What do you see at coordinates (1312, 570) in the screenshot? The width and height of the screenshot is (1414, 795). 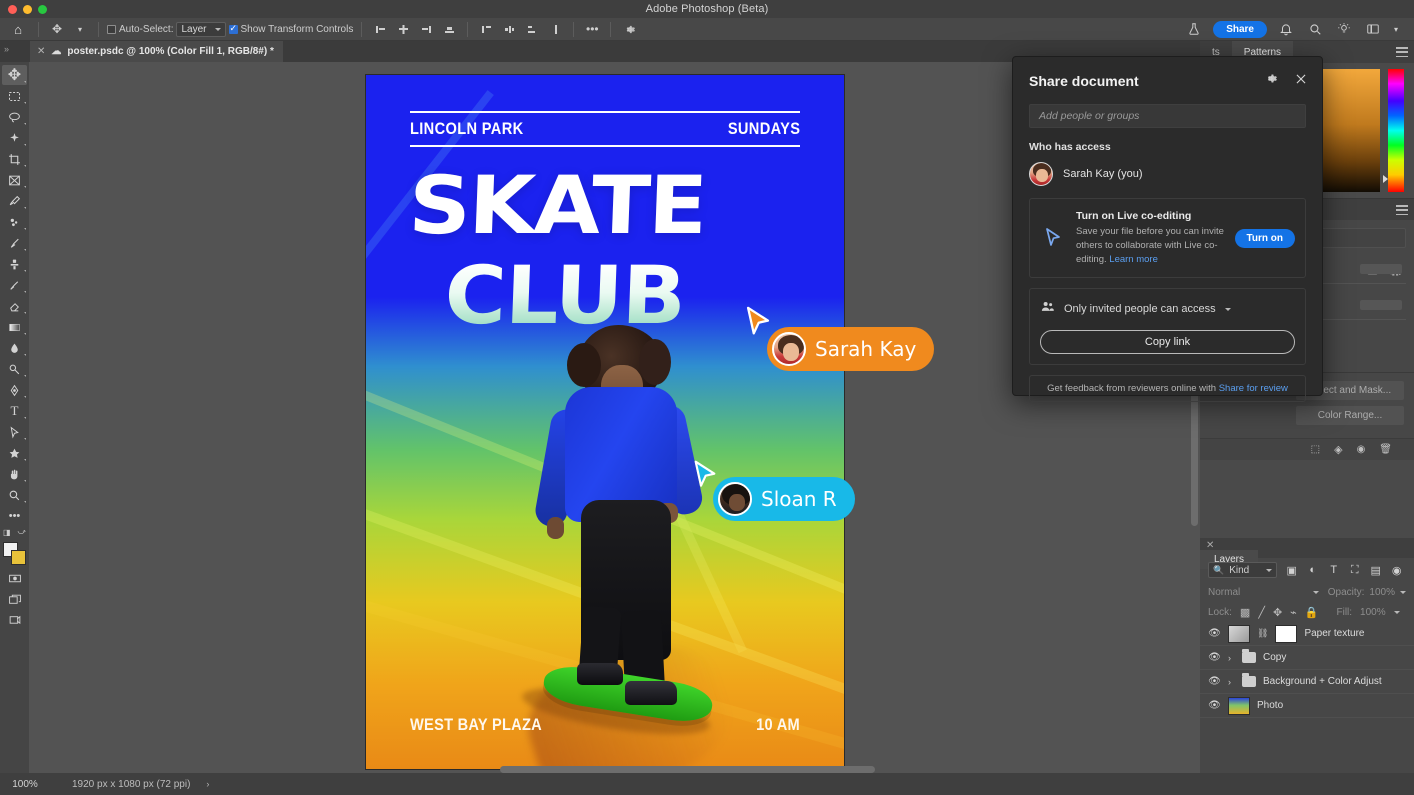 I see `filter-adjustment-icon: ◐` at bounding box center [1312, 570].